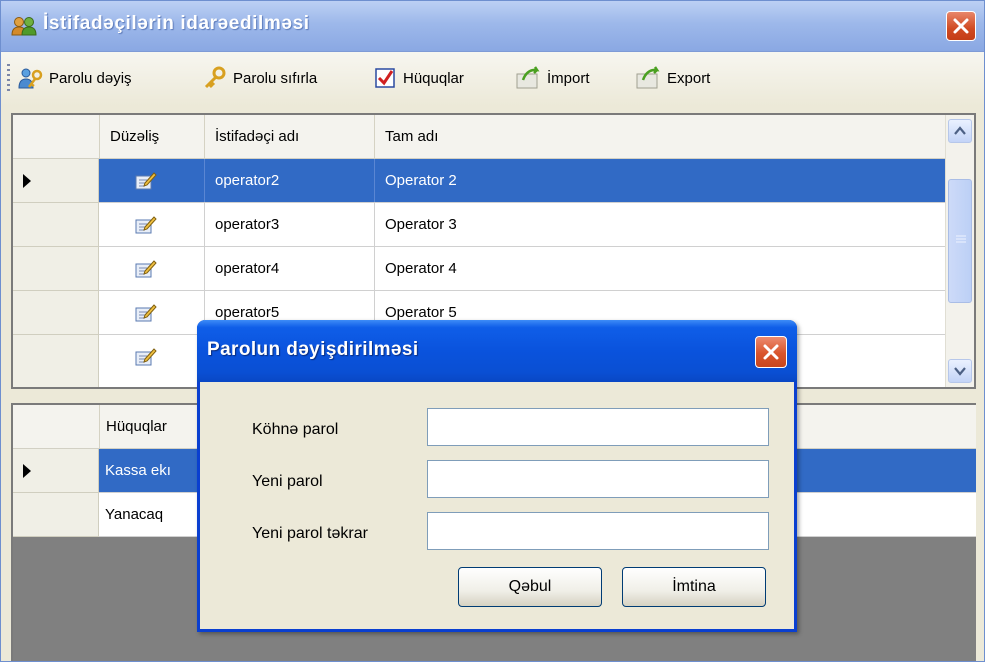 Image resolution: width=985 pixels, height=662 pixels. I want to click on window-title: İstifadəçilərin idarəedilməsi, so click(176, 23).